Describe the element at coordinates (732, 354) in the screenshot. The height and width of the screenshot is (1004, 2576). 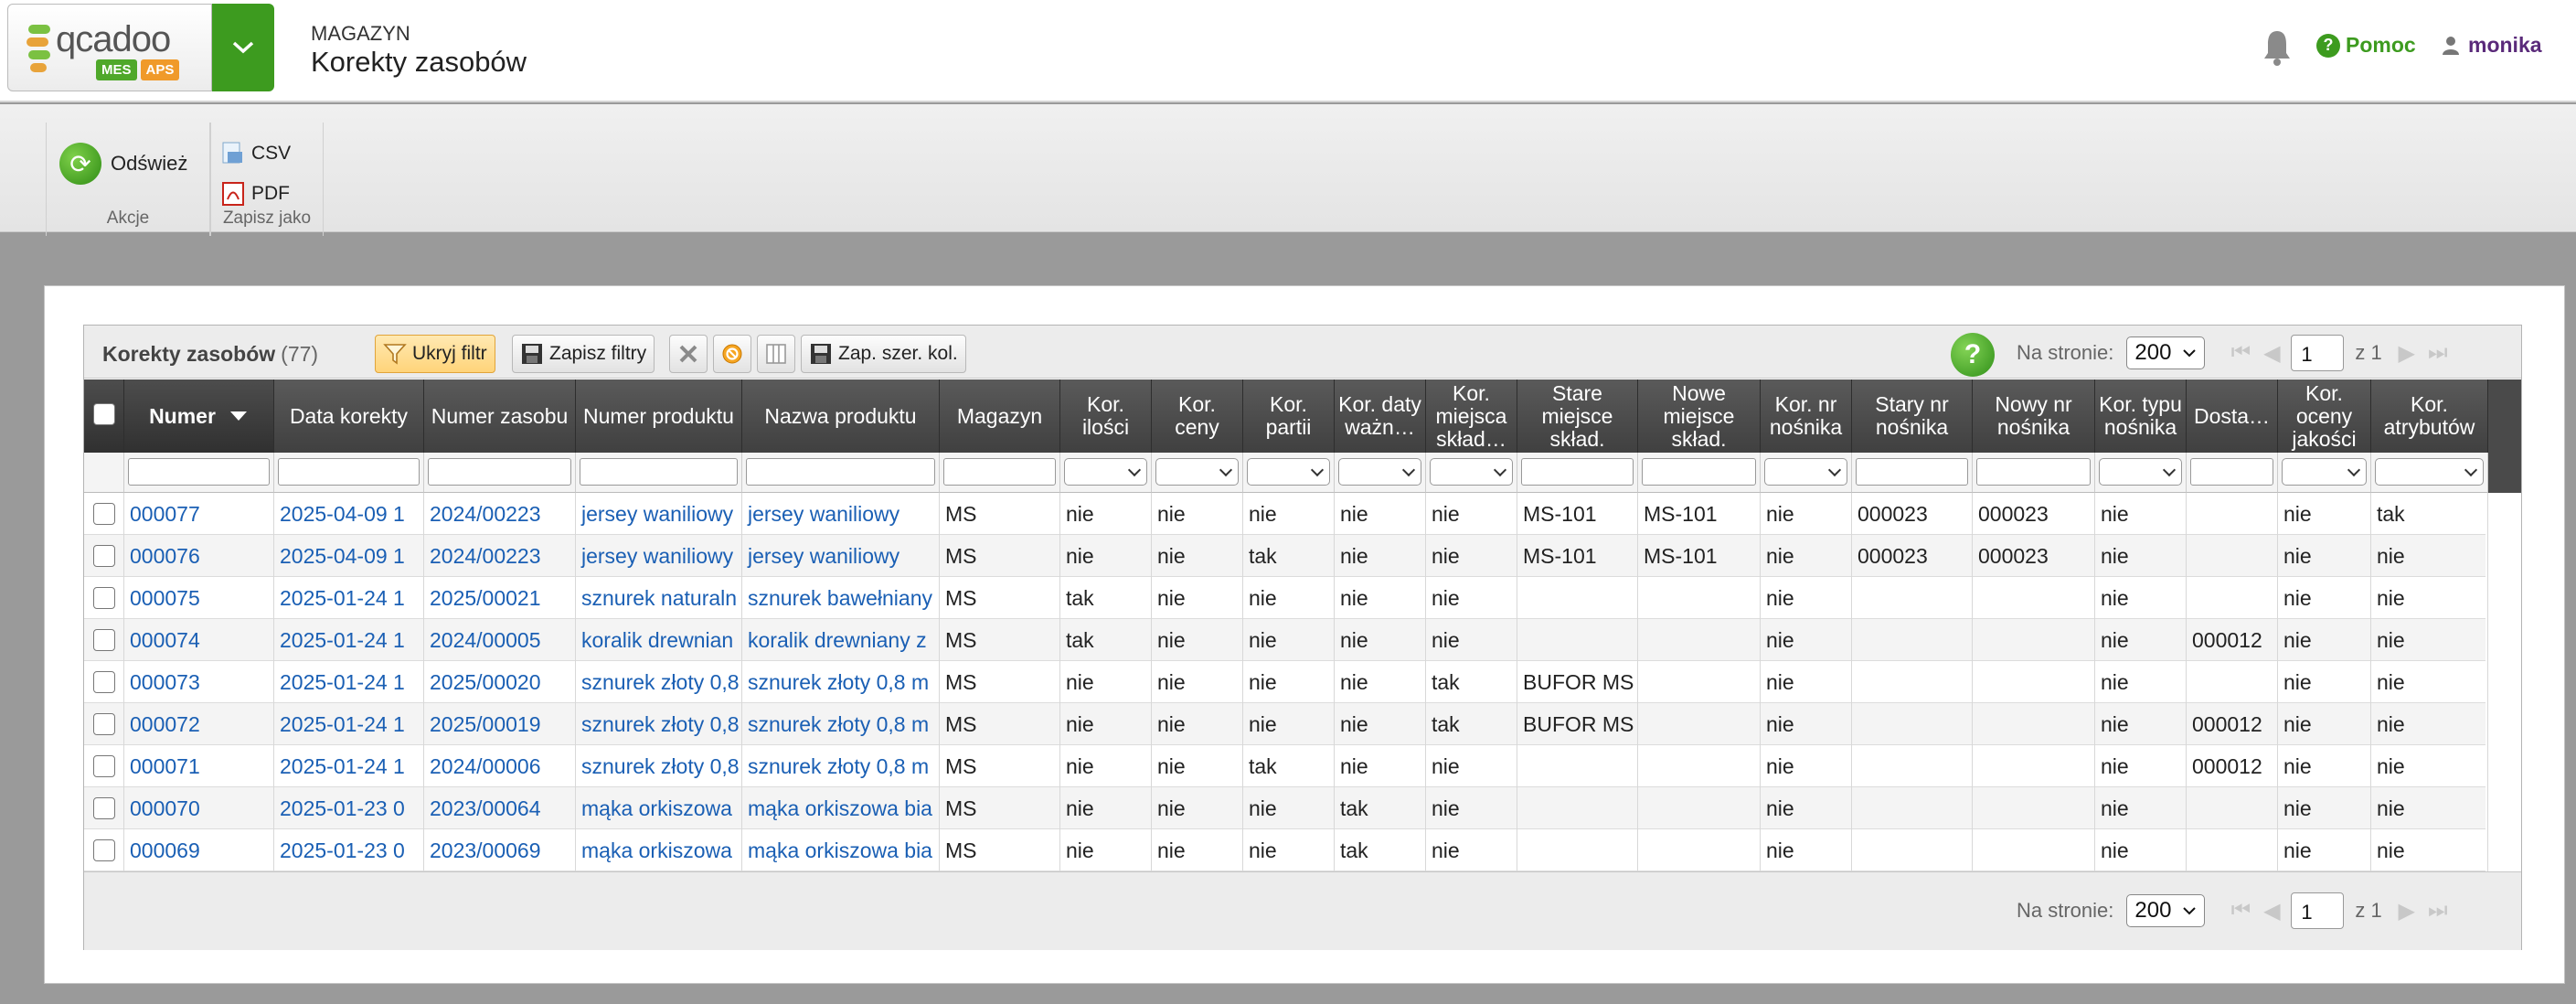
I see `reset-button` at that location.